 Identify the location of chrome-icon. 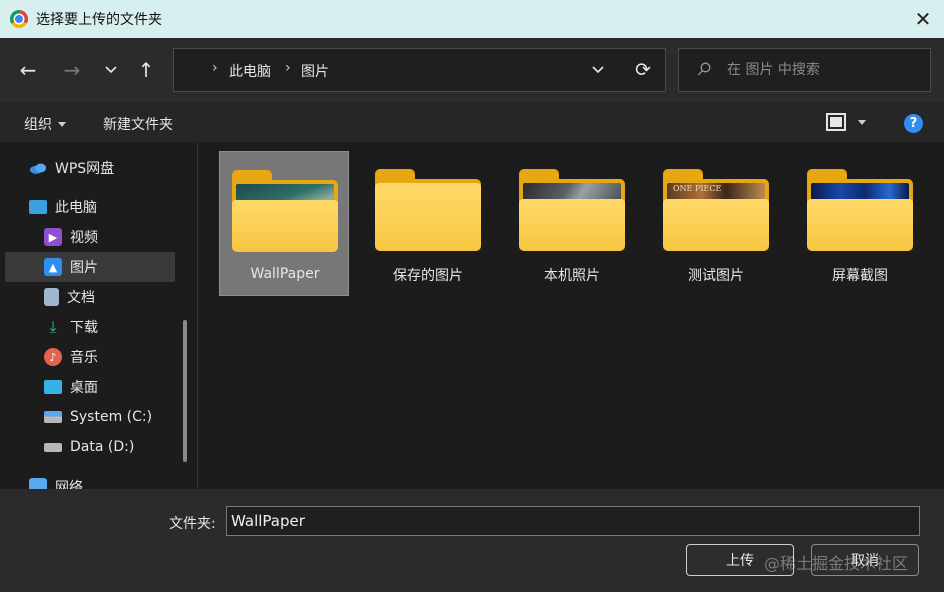
(19, 19).